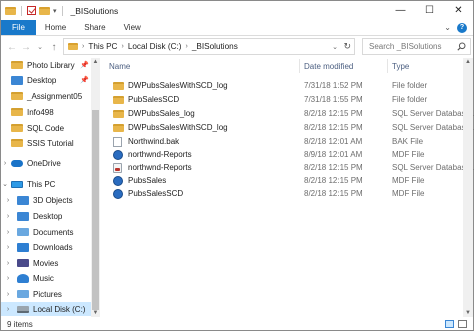 Image resolution: width=474 pixels, height=331 pixels. I want to click on file-list-header: Name Date modified Type, so click(284, 66).